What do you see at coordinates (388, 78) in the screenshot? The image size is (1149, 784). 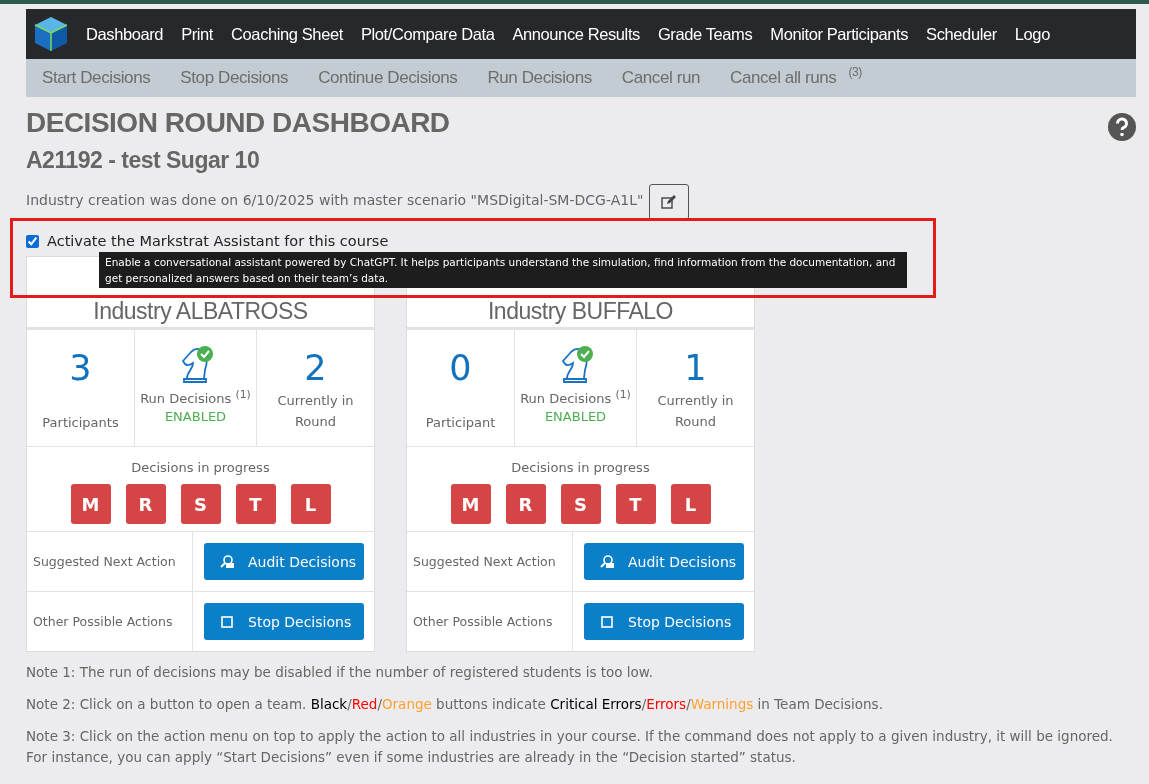 I see `action-menu-link: Continue Decisions` at bounding box center [388, 78].